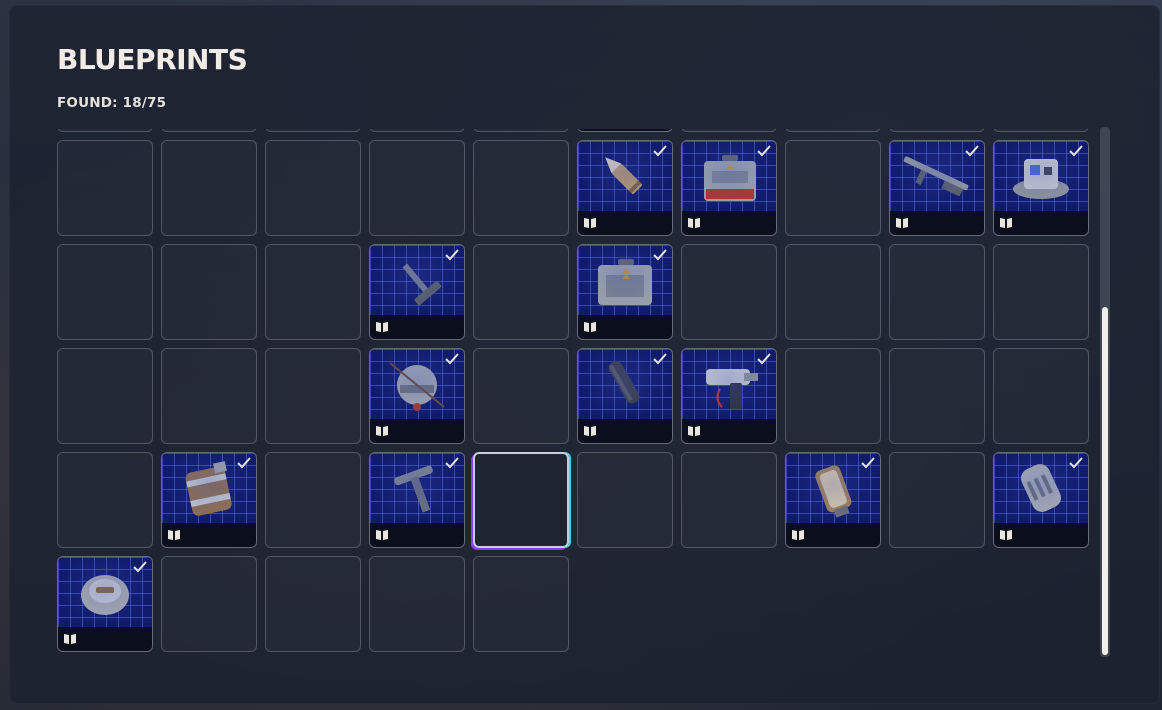  I want to click on blueprint-slot-hammer, so click(417, 292).